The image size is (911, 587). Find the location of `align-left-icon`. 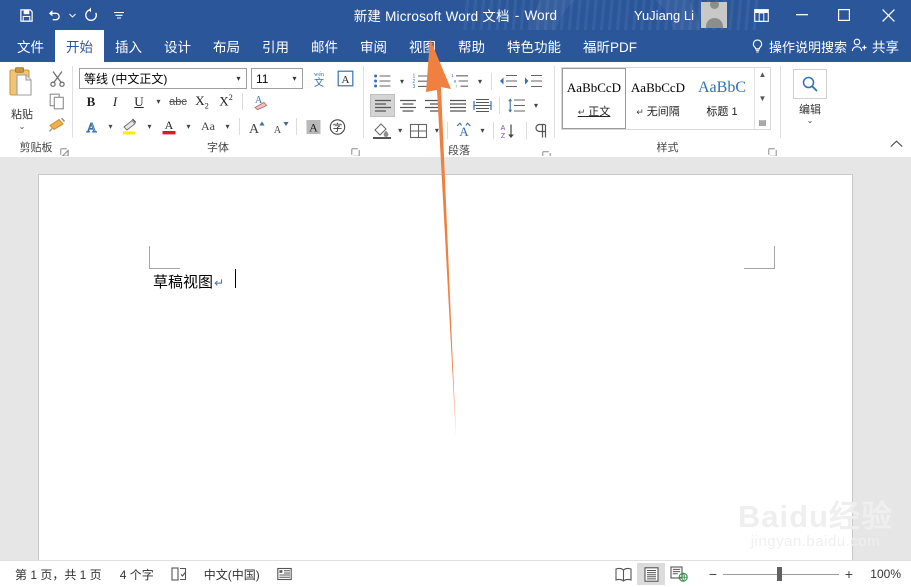

align-left-icon is located at coordinates (382, 105).